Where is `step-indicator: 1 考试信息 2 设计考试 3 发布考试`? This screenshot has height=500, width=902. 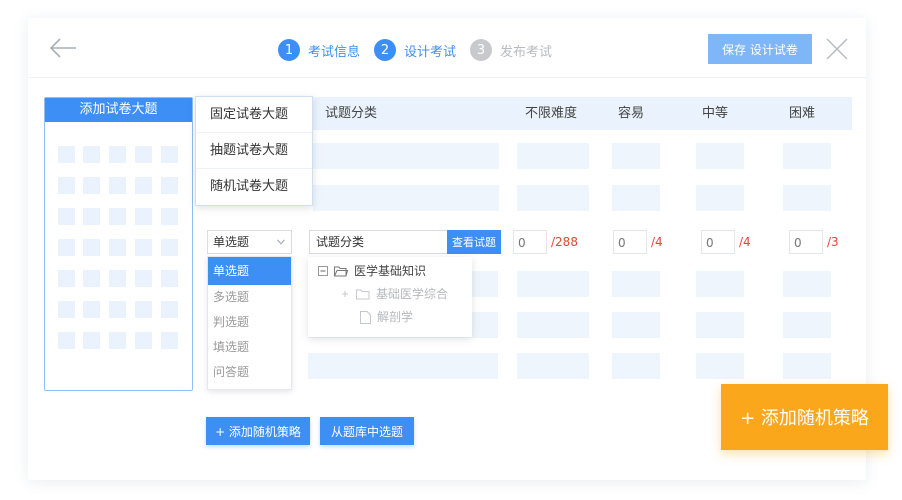 step-indicator: 1 考试信息 2 设计考试 3 发布考试 is located at coordinates (422, 50).